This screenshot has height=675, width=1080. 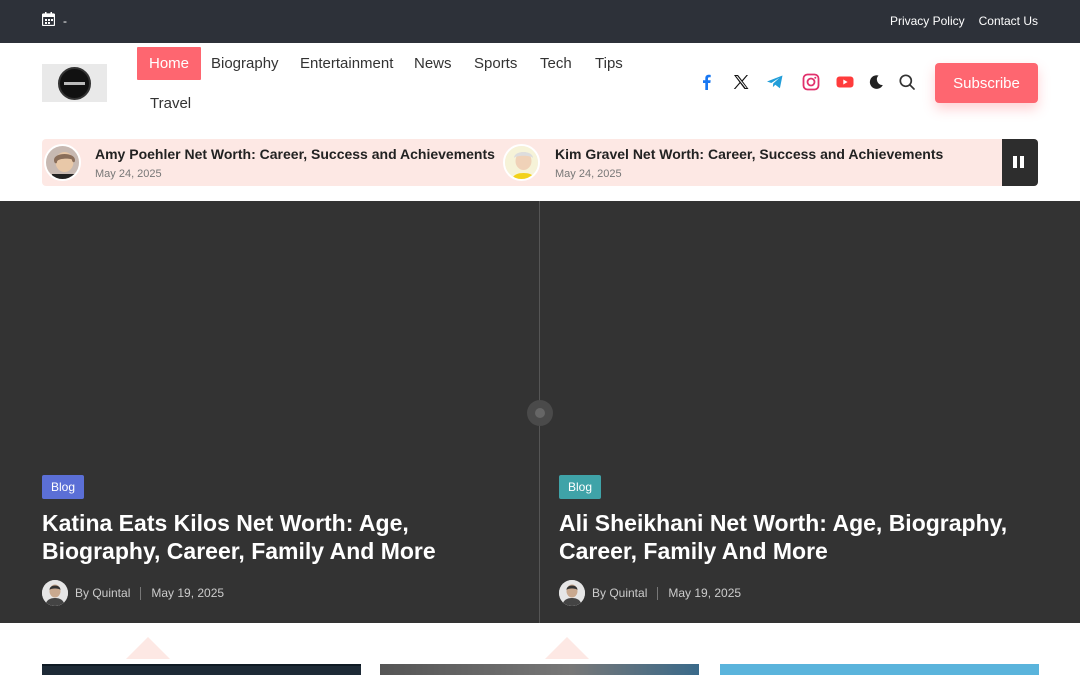 I want to click on nav-item-biography: Biography, so click(x=245, y=63).